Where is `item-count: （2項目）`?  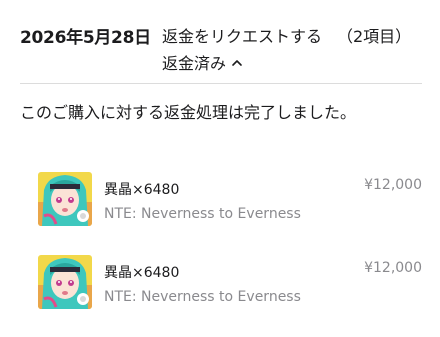 item-count: （2項目） is located at coordinates (374, 36).